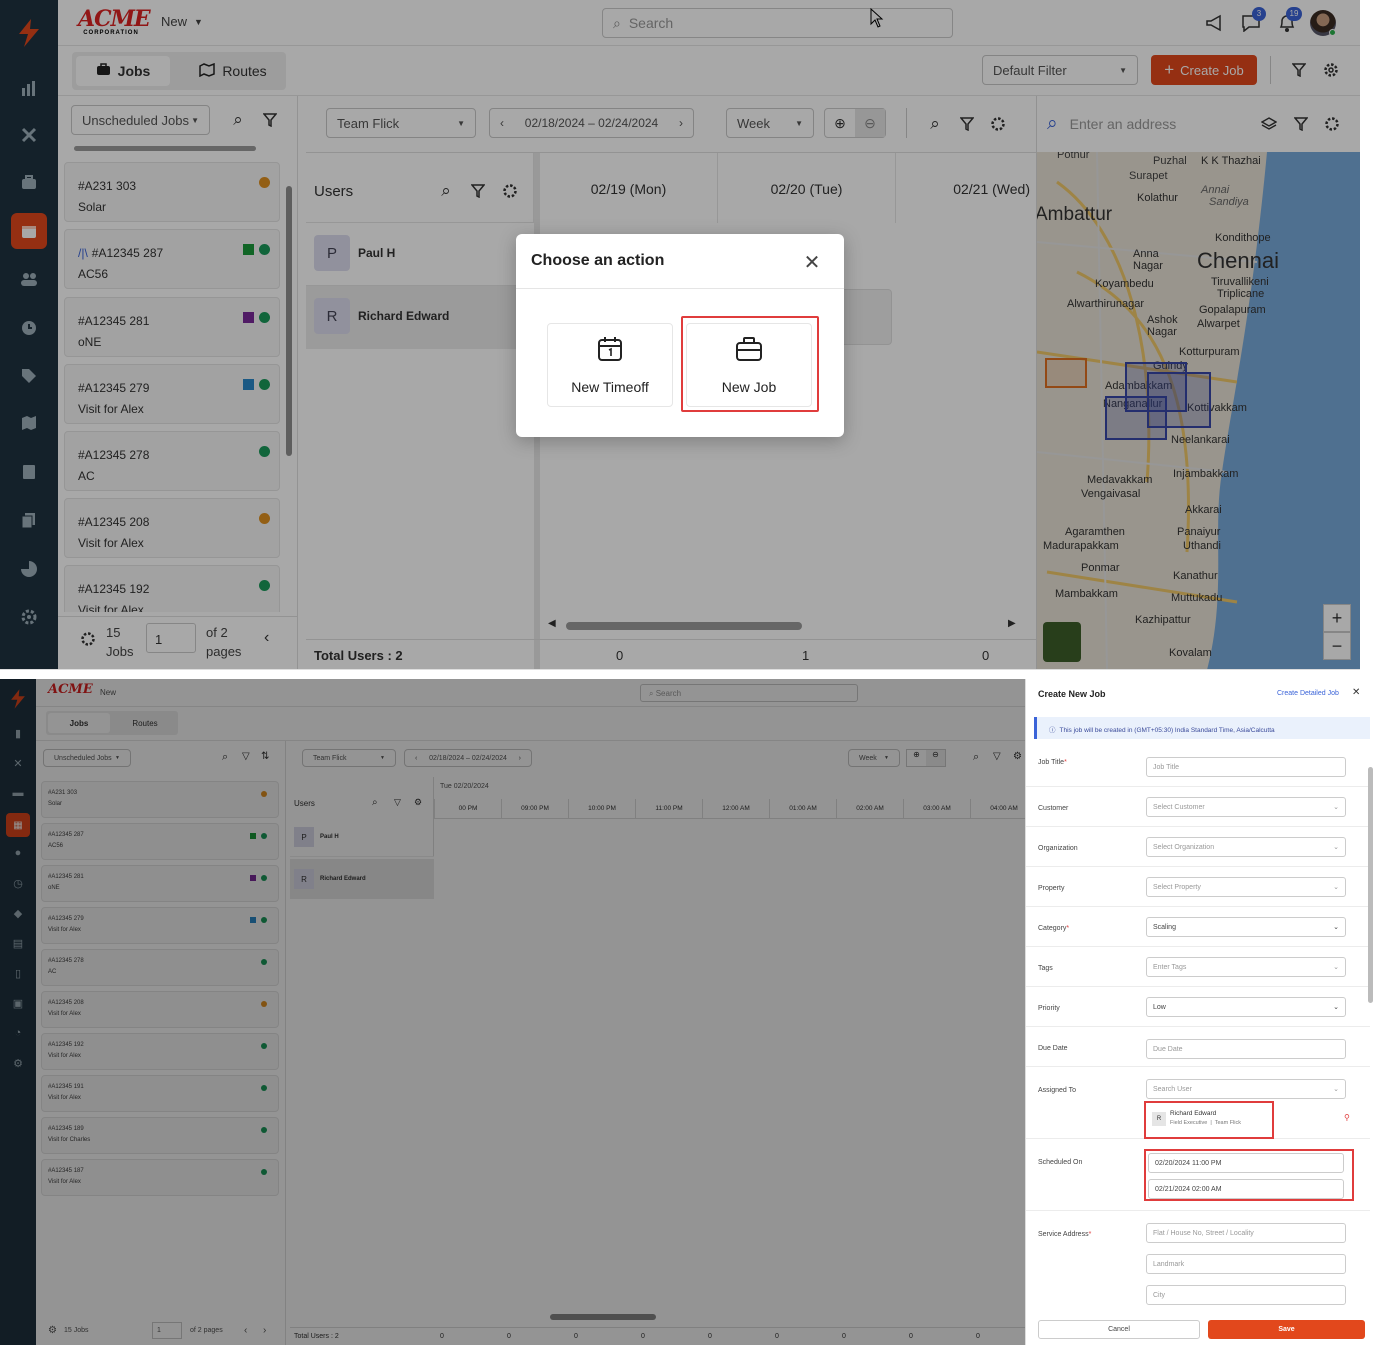 The height and width of the screenshot is (1345, 1379). What do you see at coordinates (1246, 887) in the screenshot?
I see `property-select: Select Property ⌄` at bounding box center [1246, 887].